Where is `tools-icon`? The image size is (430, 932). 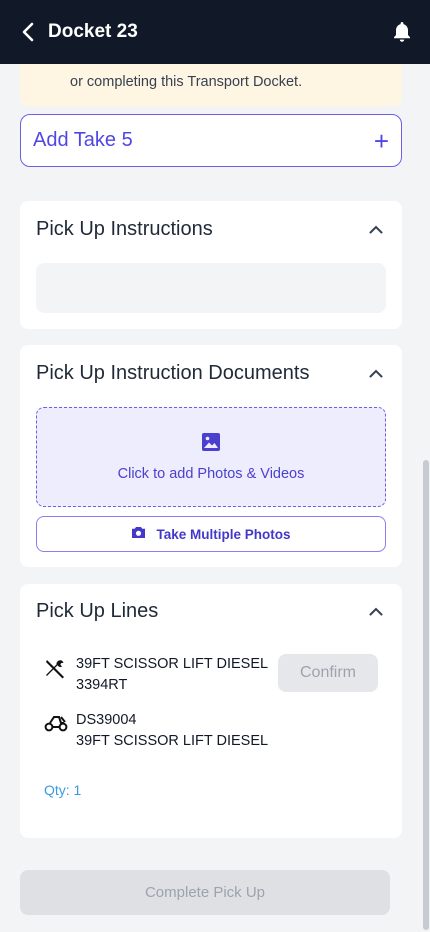
tools-icon is located at coordinates (55, 671).